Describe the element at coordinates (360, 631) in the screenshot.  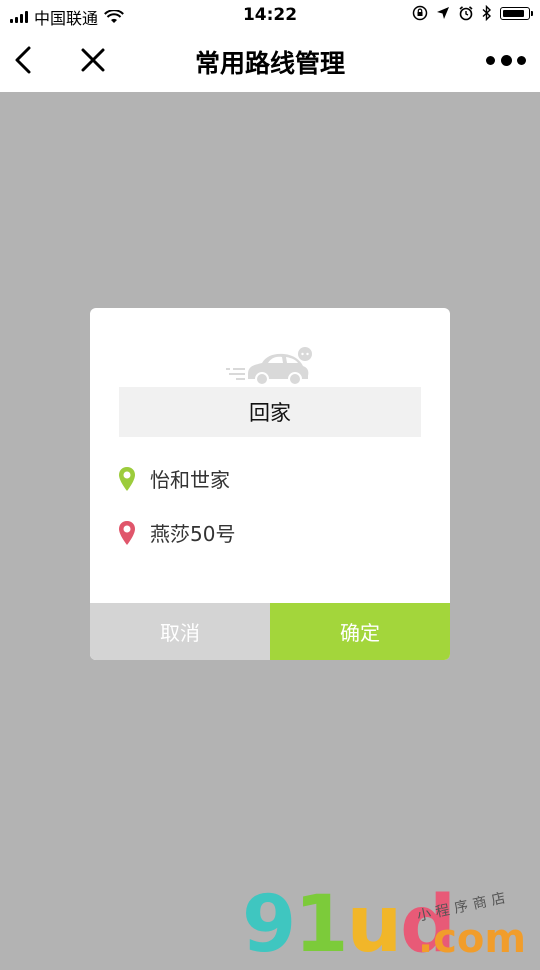
I see `confirm-button: 确定` at that location.